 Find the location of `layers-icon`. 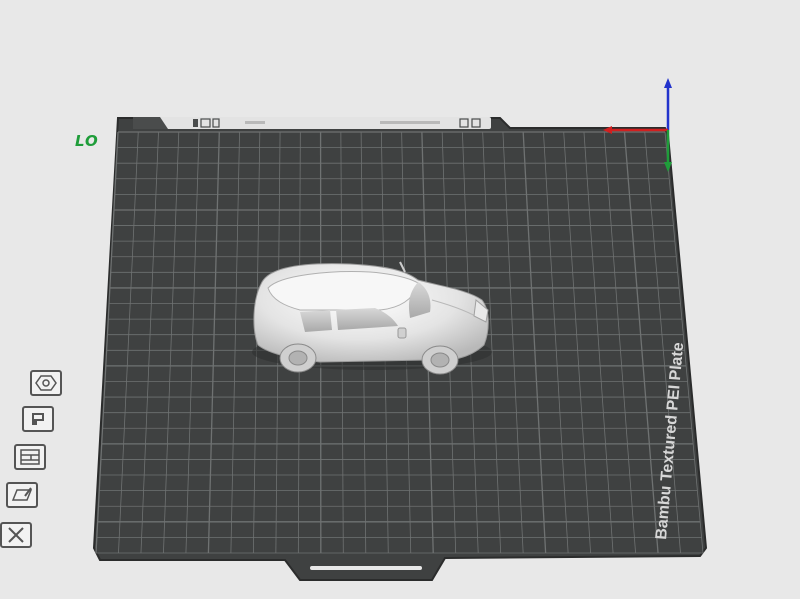

layers-icon is located at coordinates (30, 457).